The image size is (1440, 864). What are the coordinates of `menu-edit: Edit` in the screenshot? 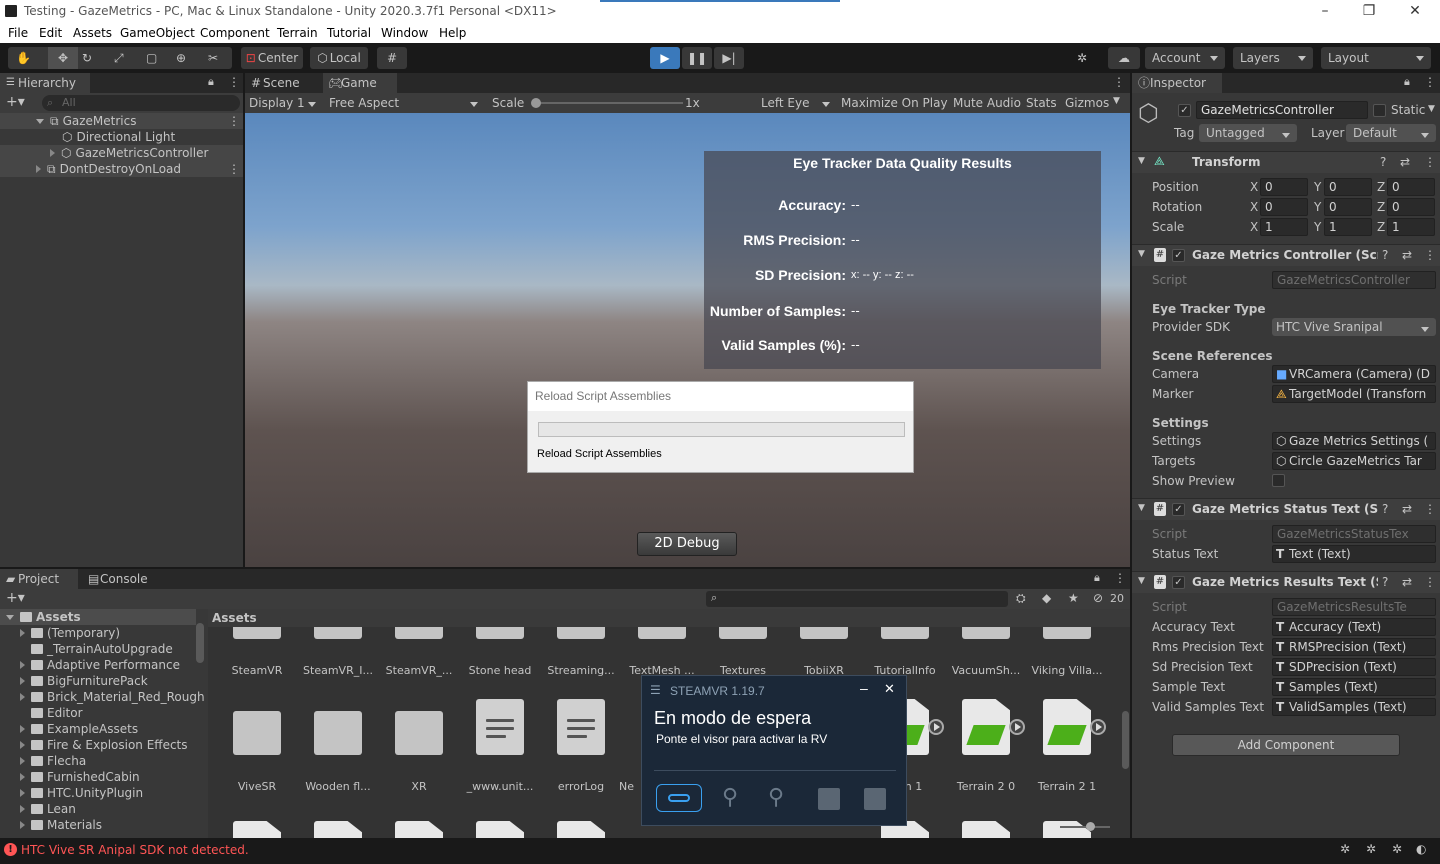 It's located at (50, 33).